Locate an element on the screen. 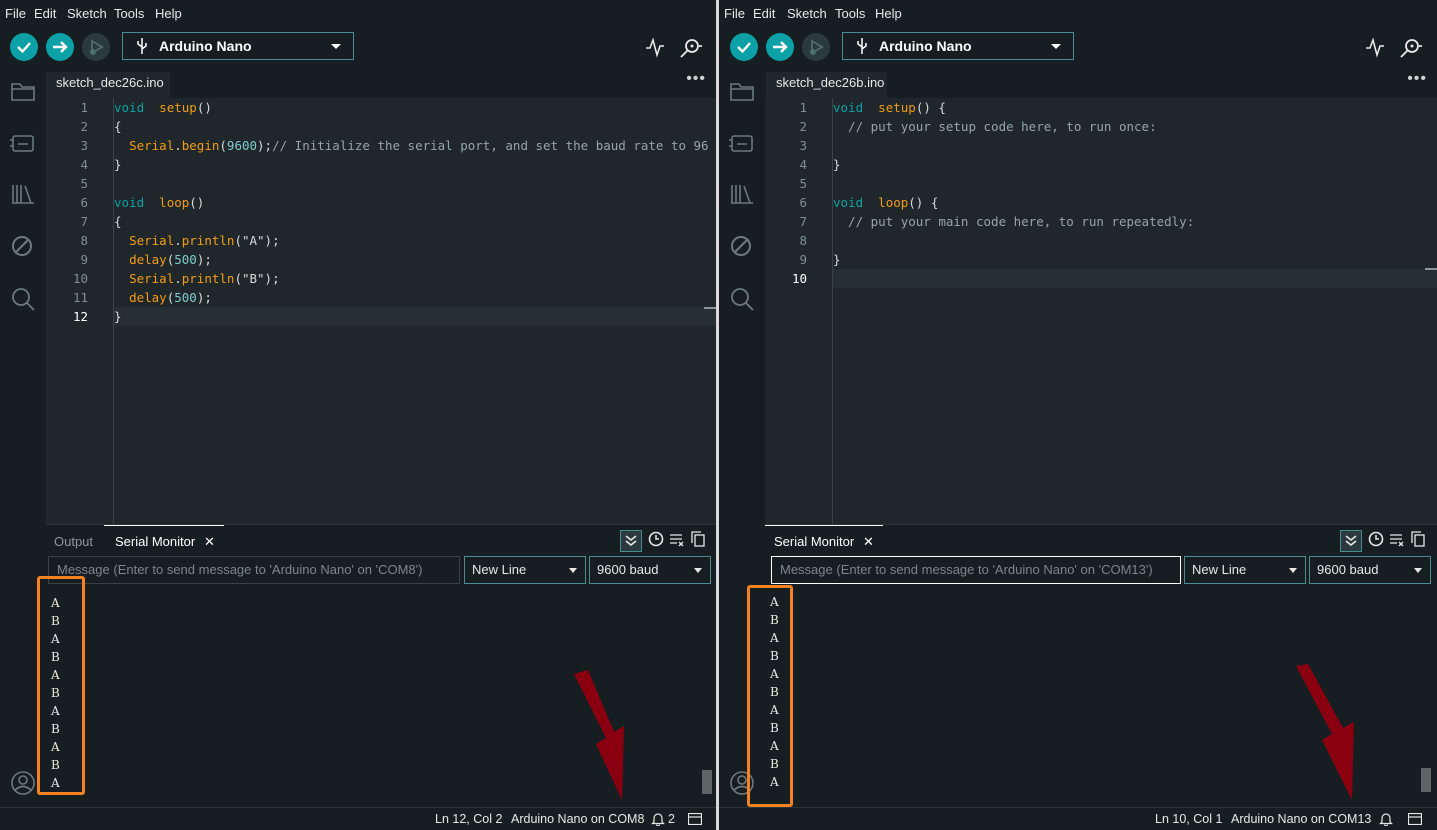 This screenshot has width=1437, height=830. code-line: void loop() is located at coordinates (415, 202).